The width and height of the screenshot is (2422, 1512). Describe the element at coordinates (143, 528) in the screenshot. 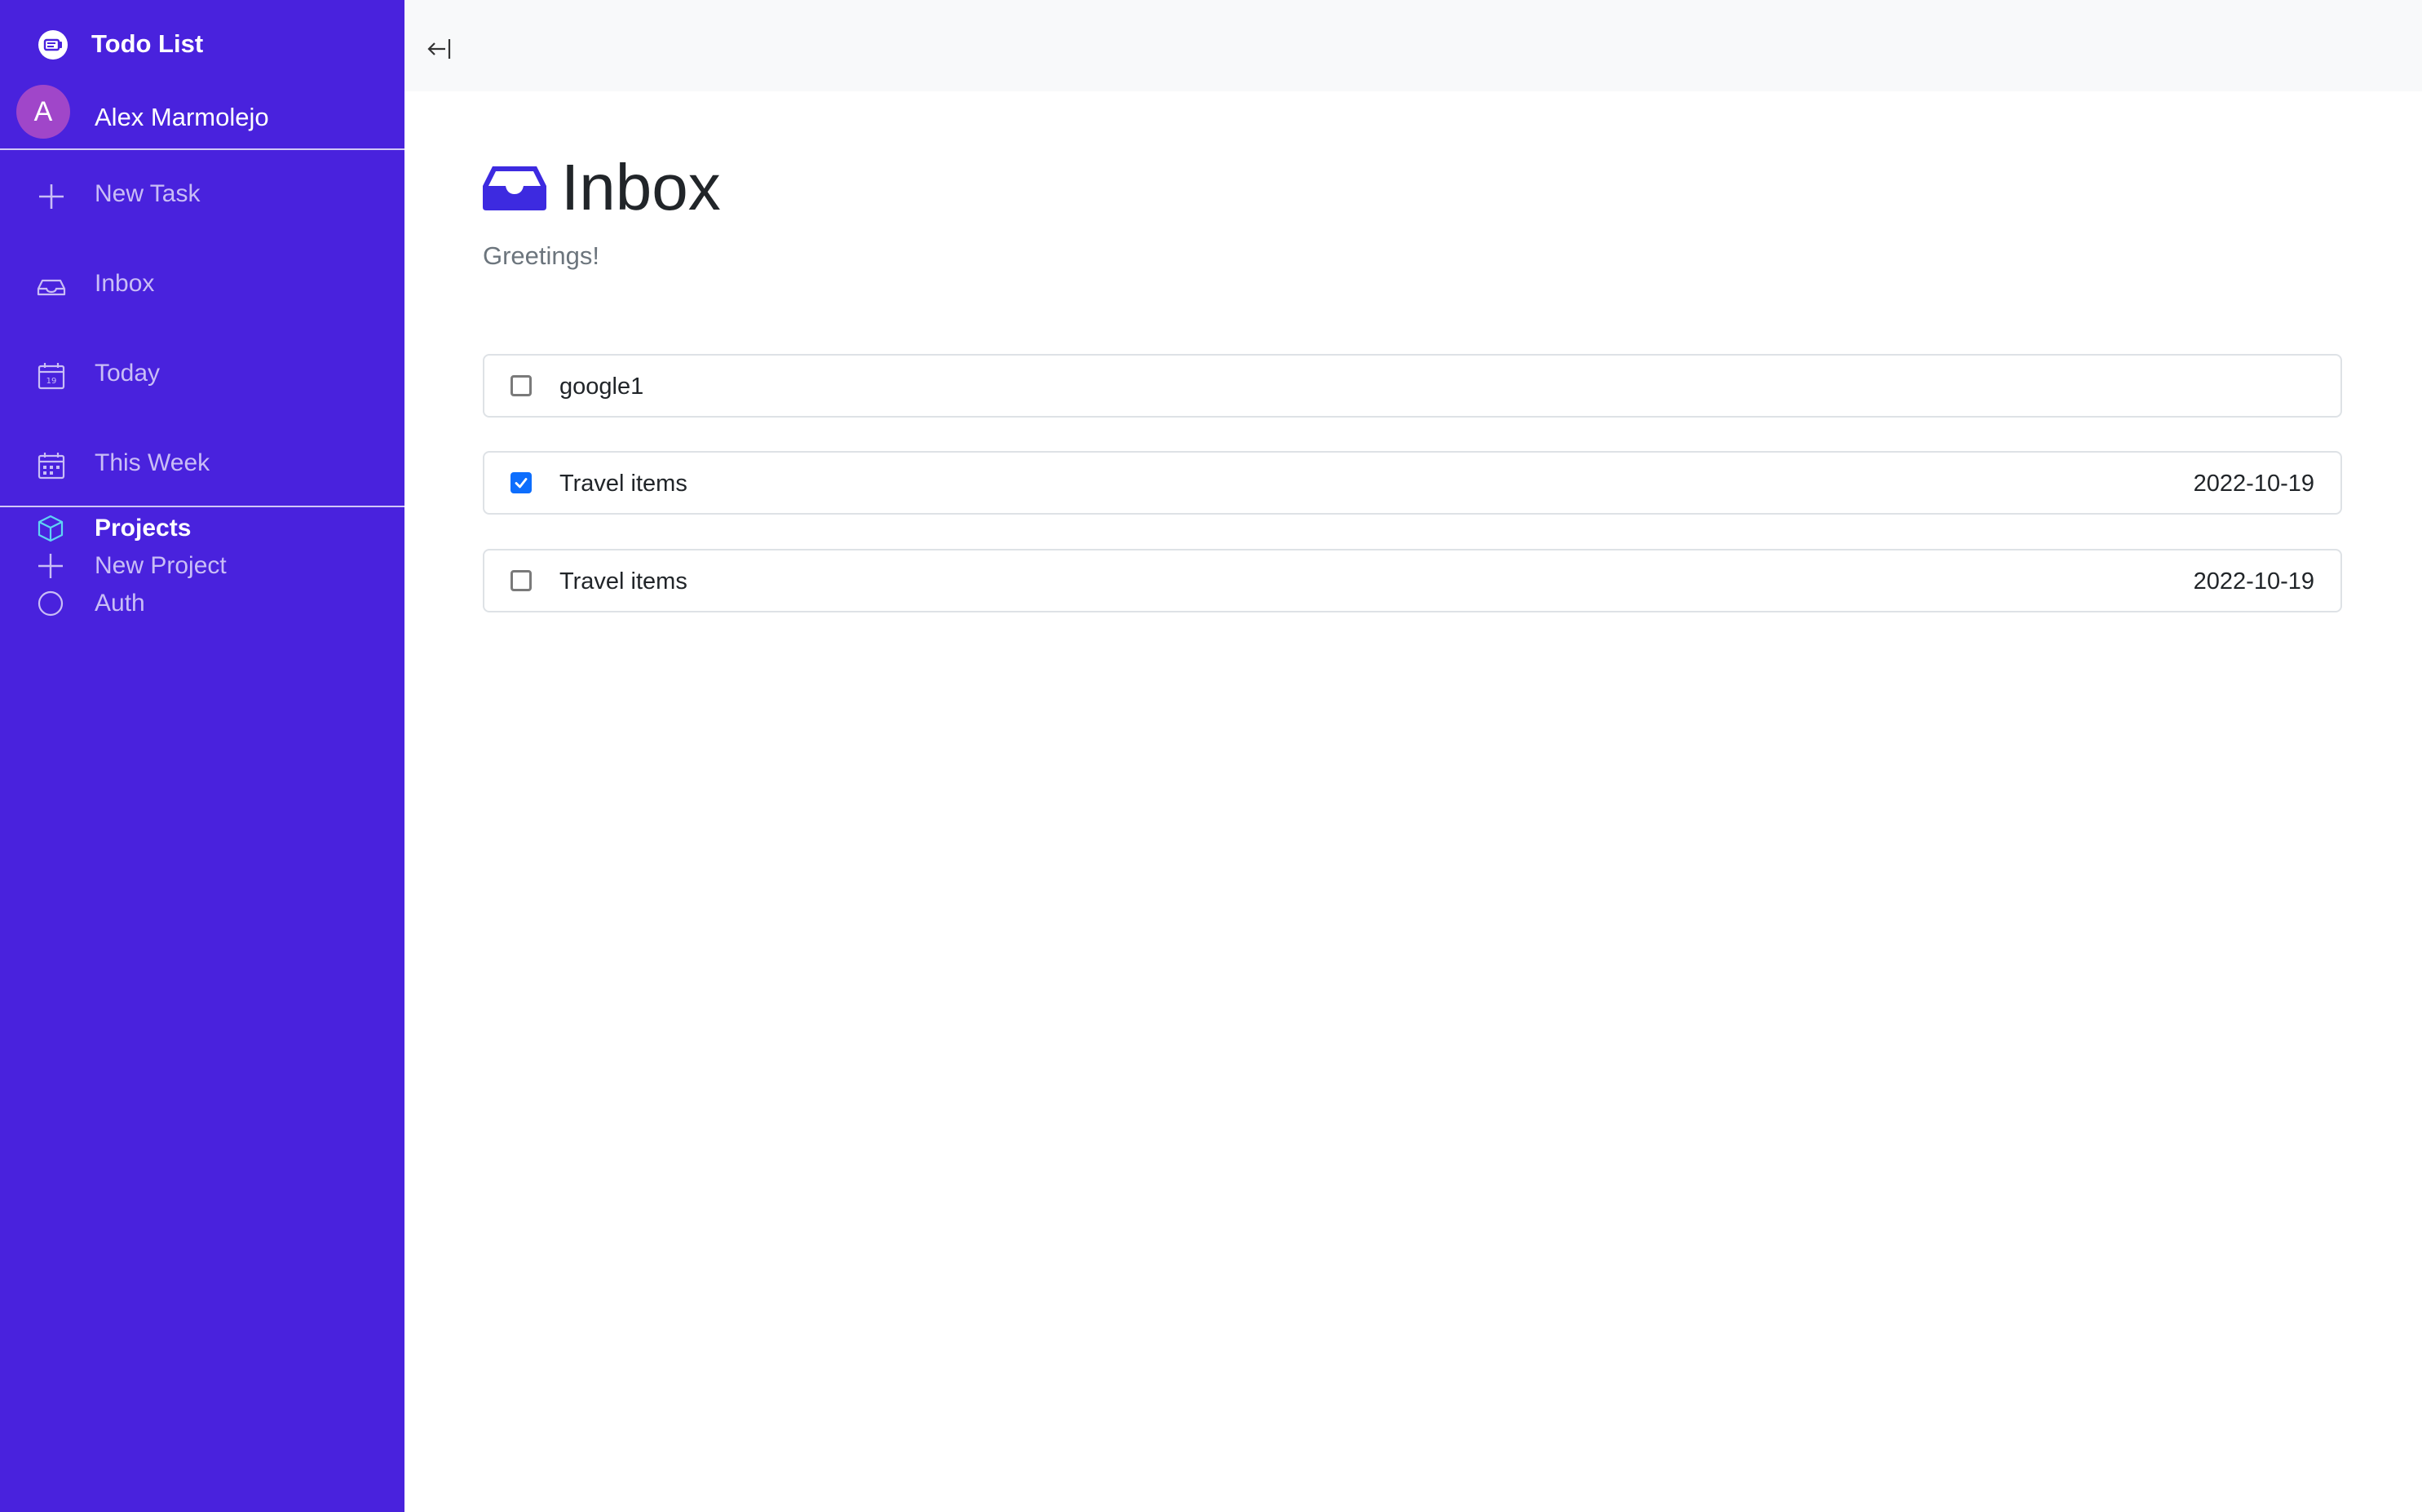

I see `projects-heading-label: Projects` at that location.